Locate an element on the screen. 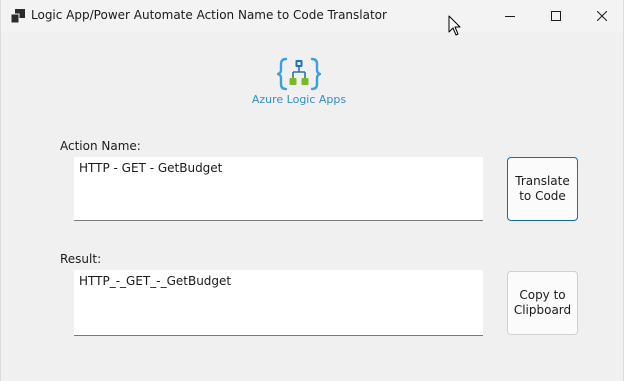  result-label: Result: is located at coordinates (81, 259).